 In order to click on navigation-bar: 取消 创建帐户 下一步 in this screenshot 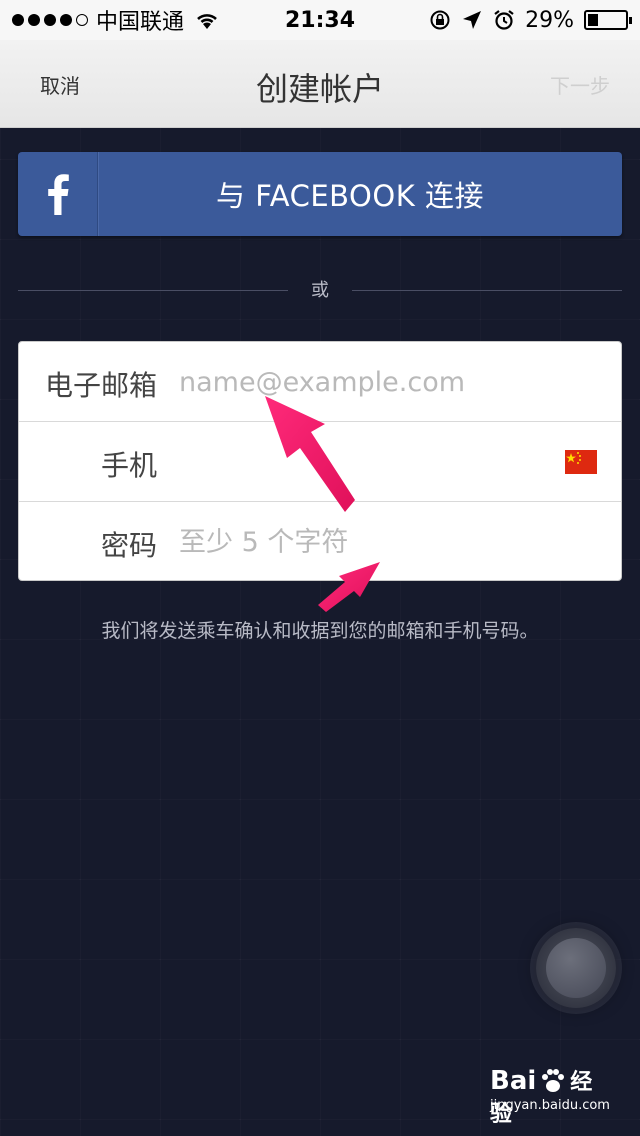, I will do `click(320, 84)`.